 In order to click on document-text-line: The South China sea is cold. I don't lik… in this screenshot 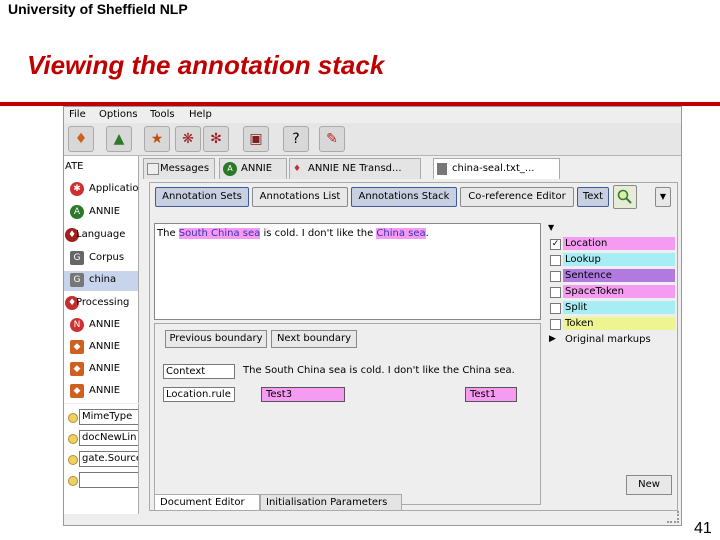, I will do `click(293, 233)`.